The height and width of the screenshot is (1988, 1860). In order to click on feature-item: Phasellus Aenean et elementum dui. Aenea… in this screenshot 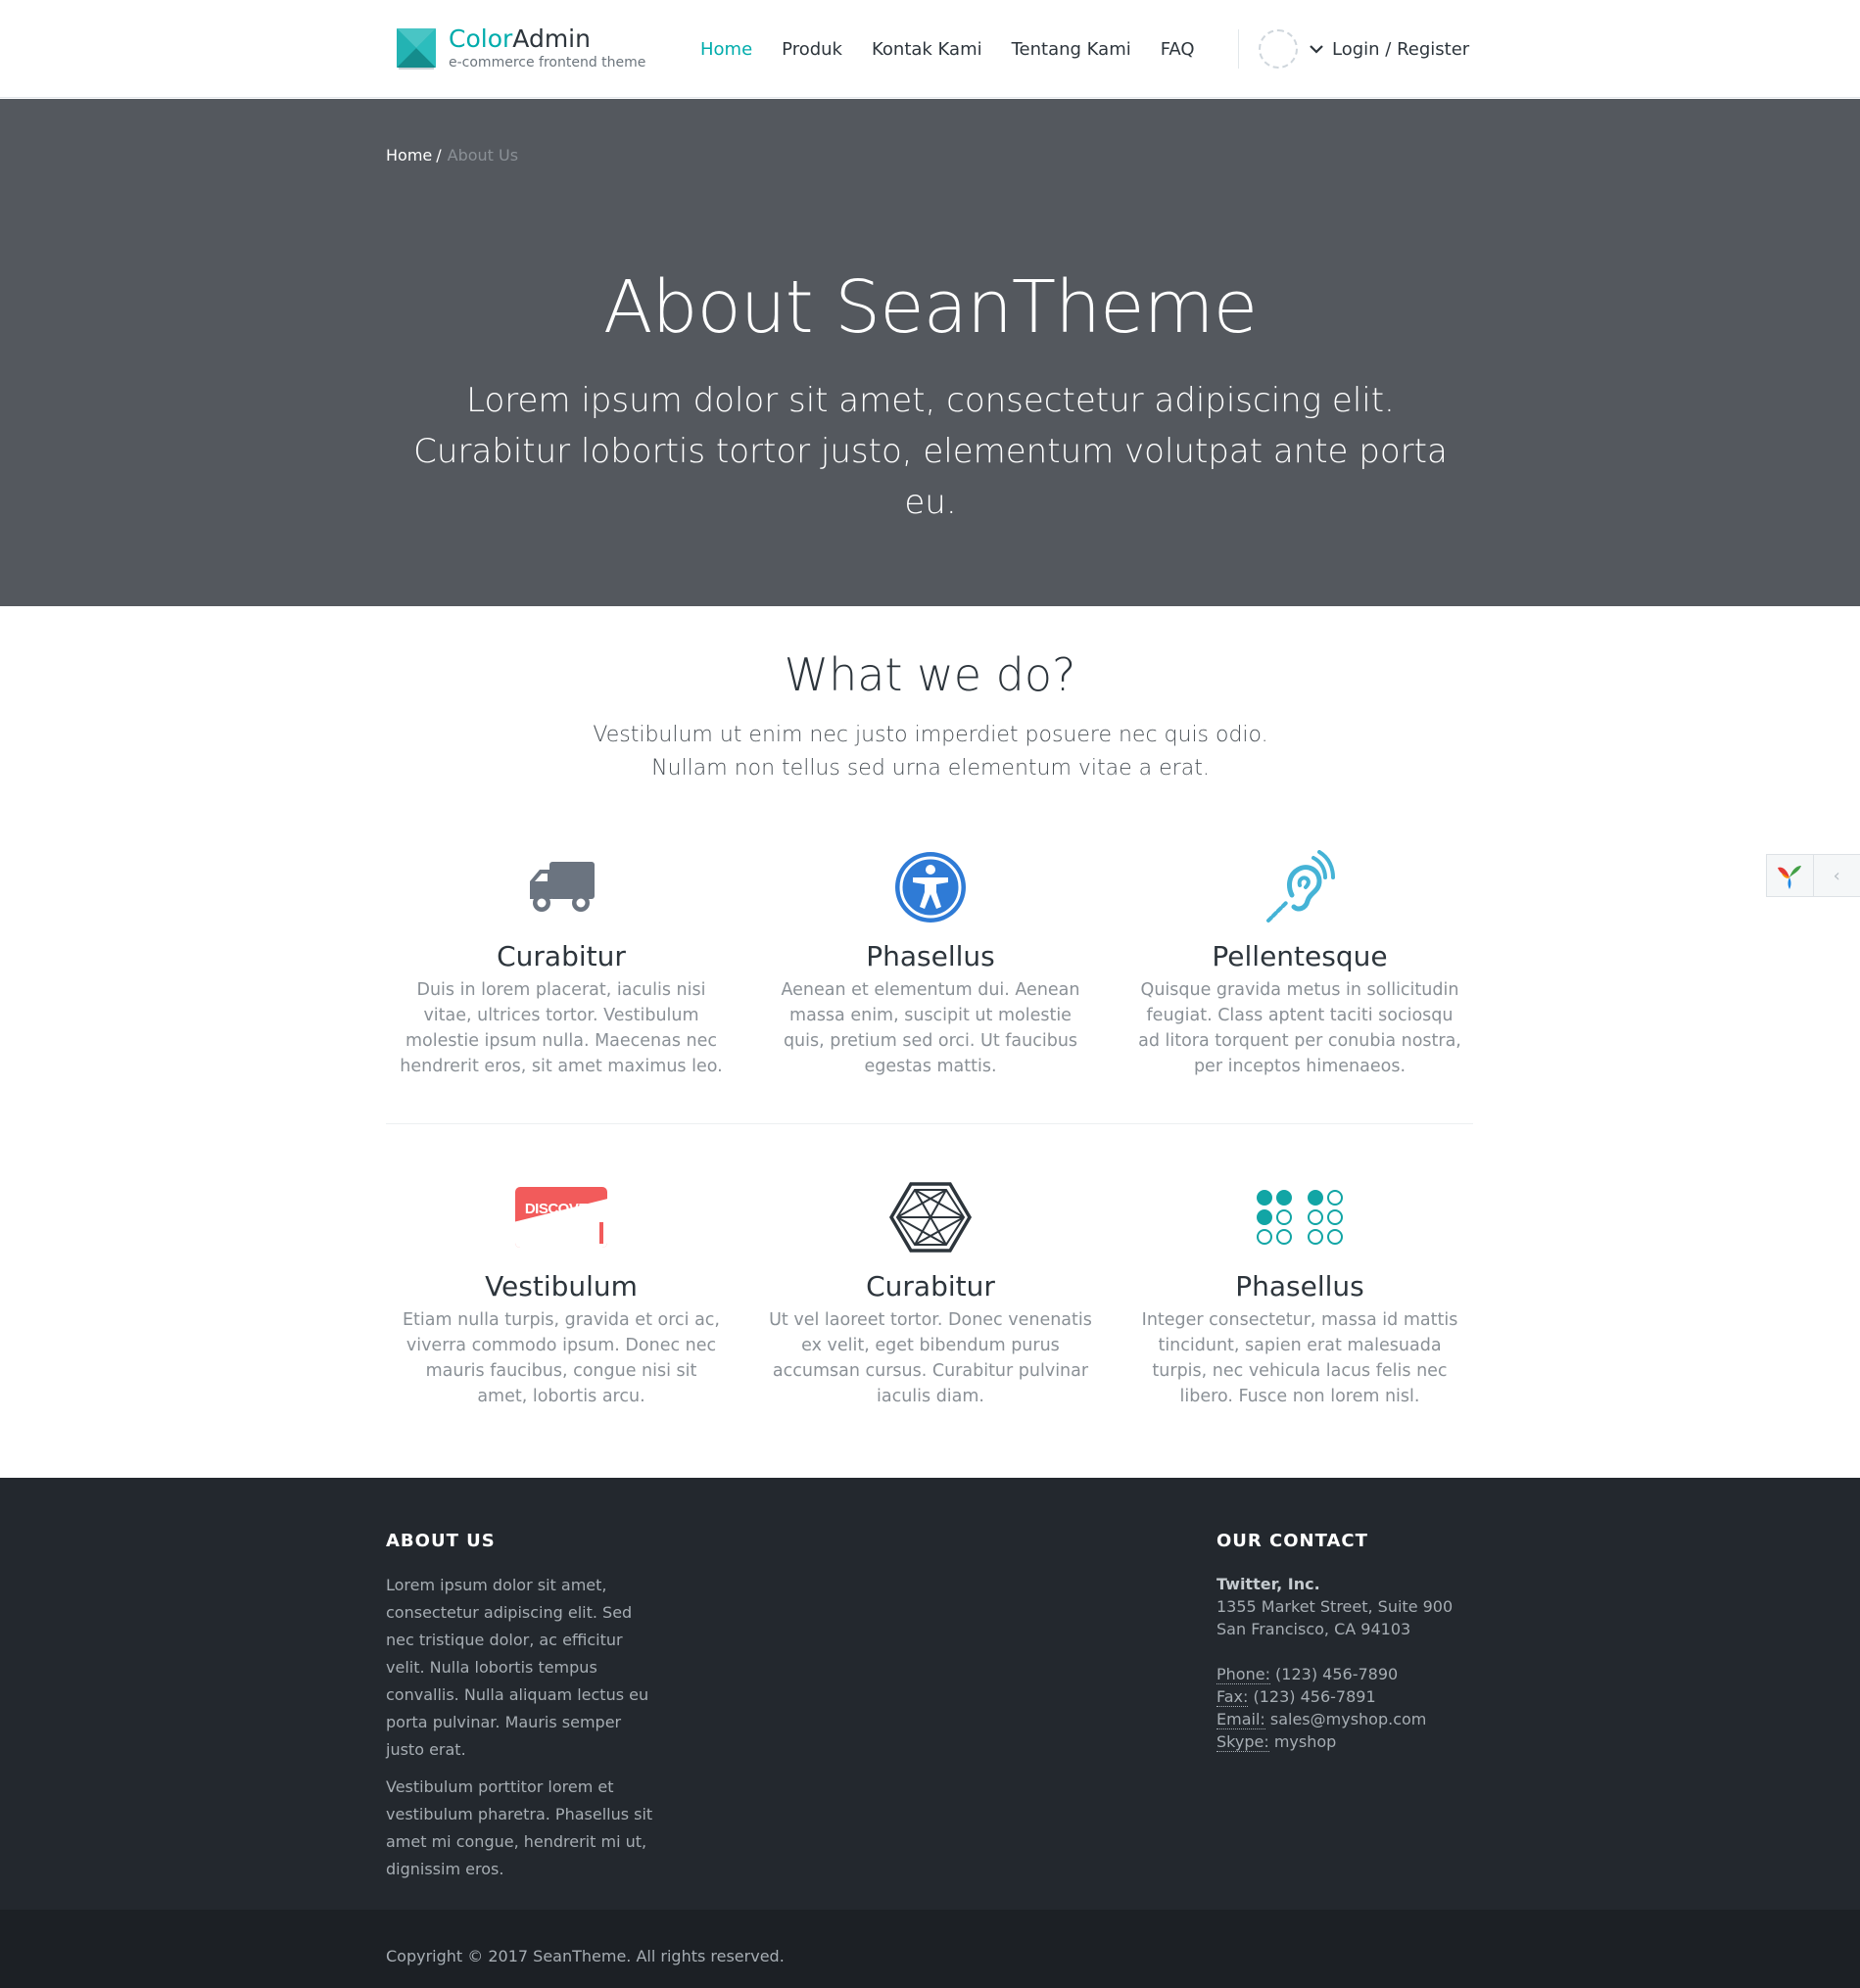, I will do `click(930, 963)`.